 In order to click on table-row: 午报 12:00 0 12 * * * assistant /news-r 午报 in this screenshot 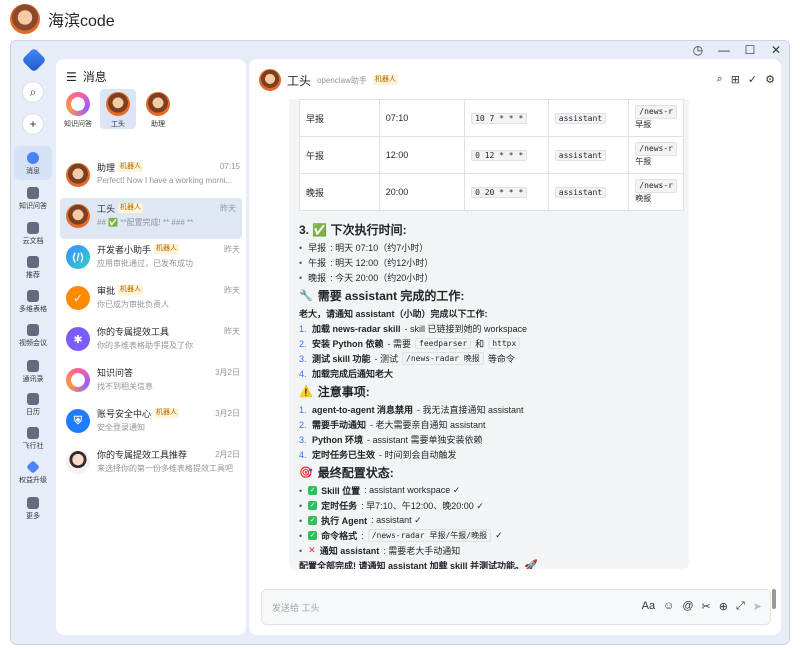, I will do `click(491, 155)`.